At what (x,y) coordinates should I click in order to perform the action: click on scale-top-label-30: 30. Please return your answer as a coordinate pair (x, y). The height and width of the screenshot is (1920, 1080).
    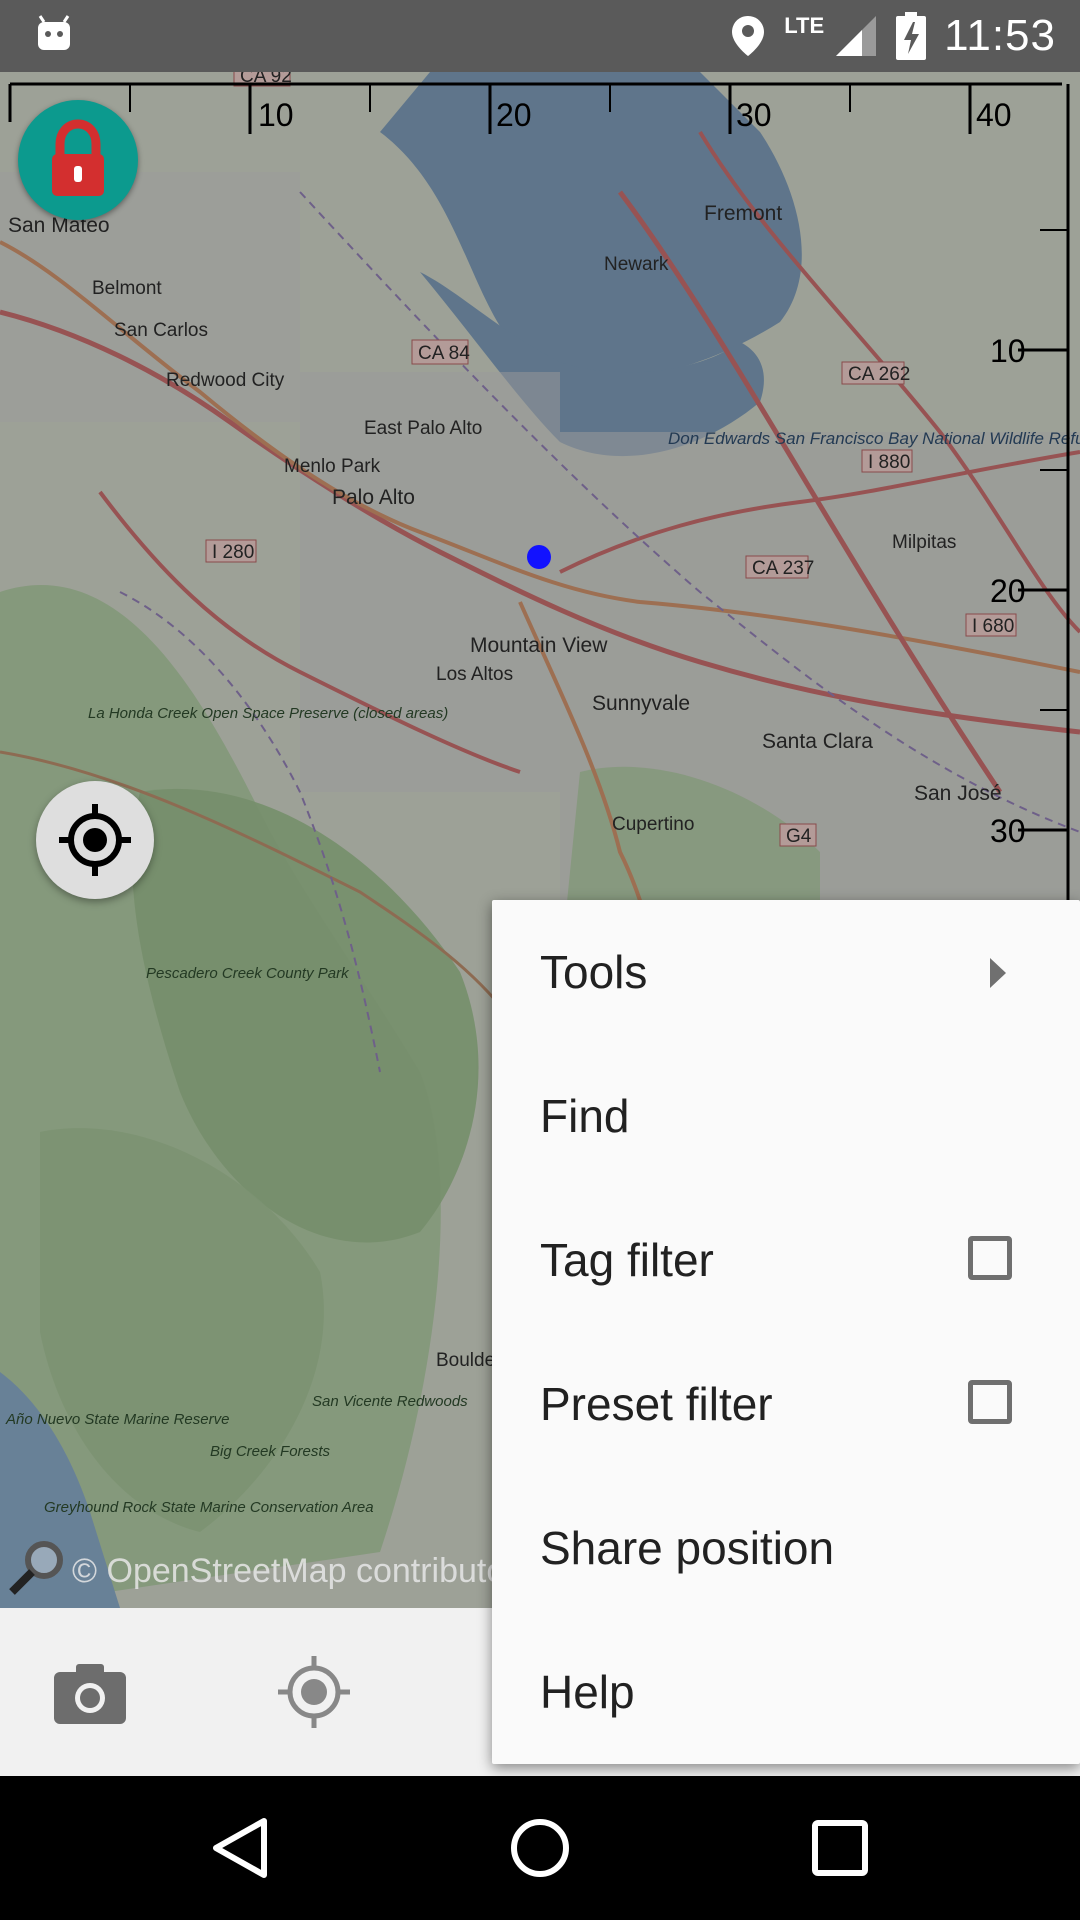
    Looking at the image, I should click on (754, 115).